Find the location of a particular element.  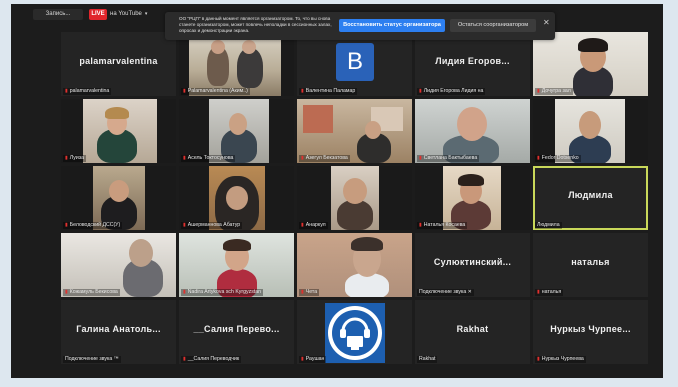

participant-tile: Галина Анатоль... Подключение звука ™ is located at coordinates (118, 332).